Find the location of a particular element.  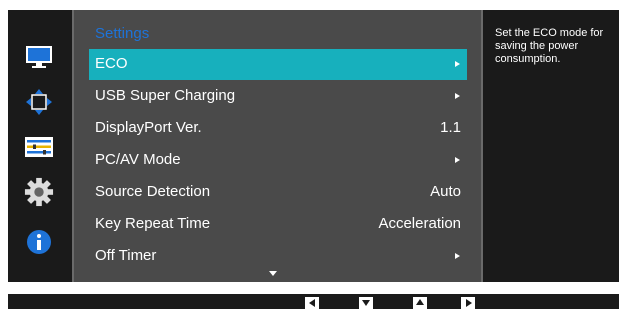

picture-icon is located at coordinates (39, 57).